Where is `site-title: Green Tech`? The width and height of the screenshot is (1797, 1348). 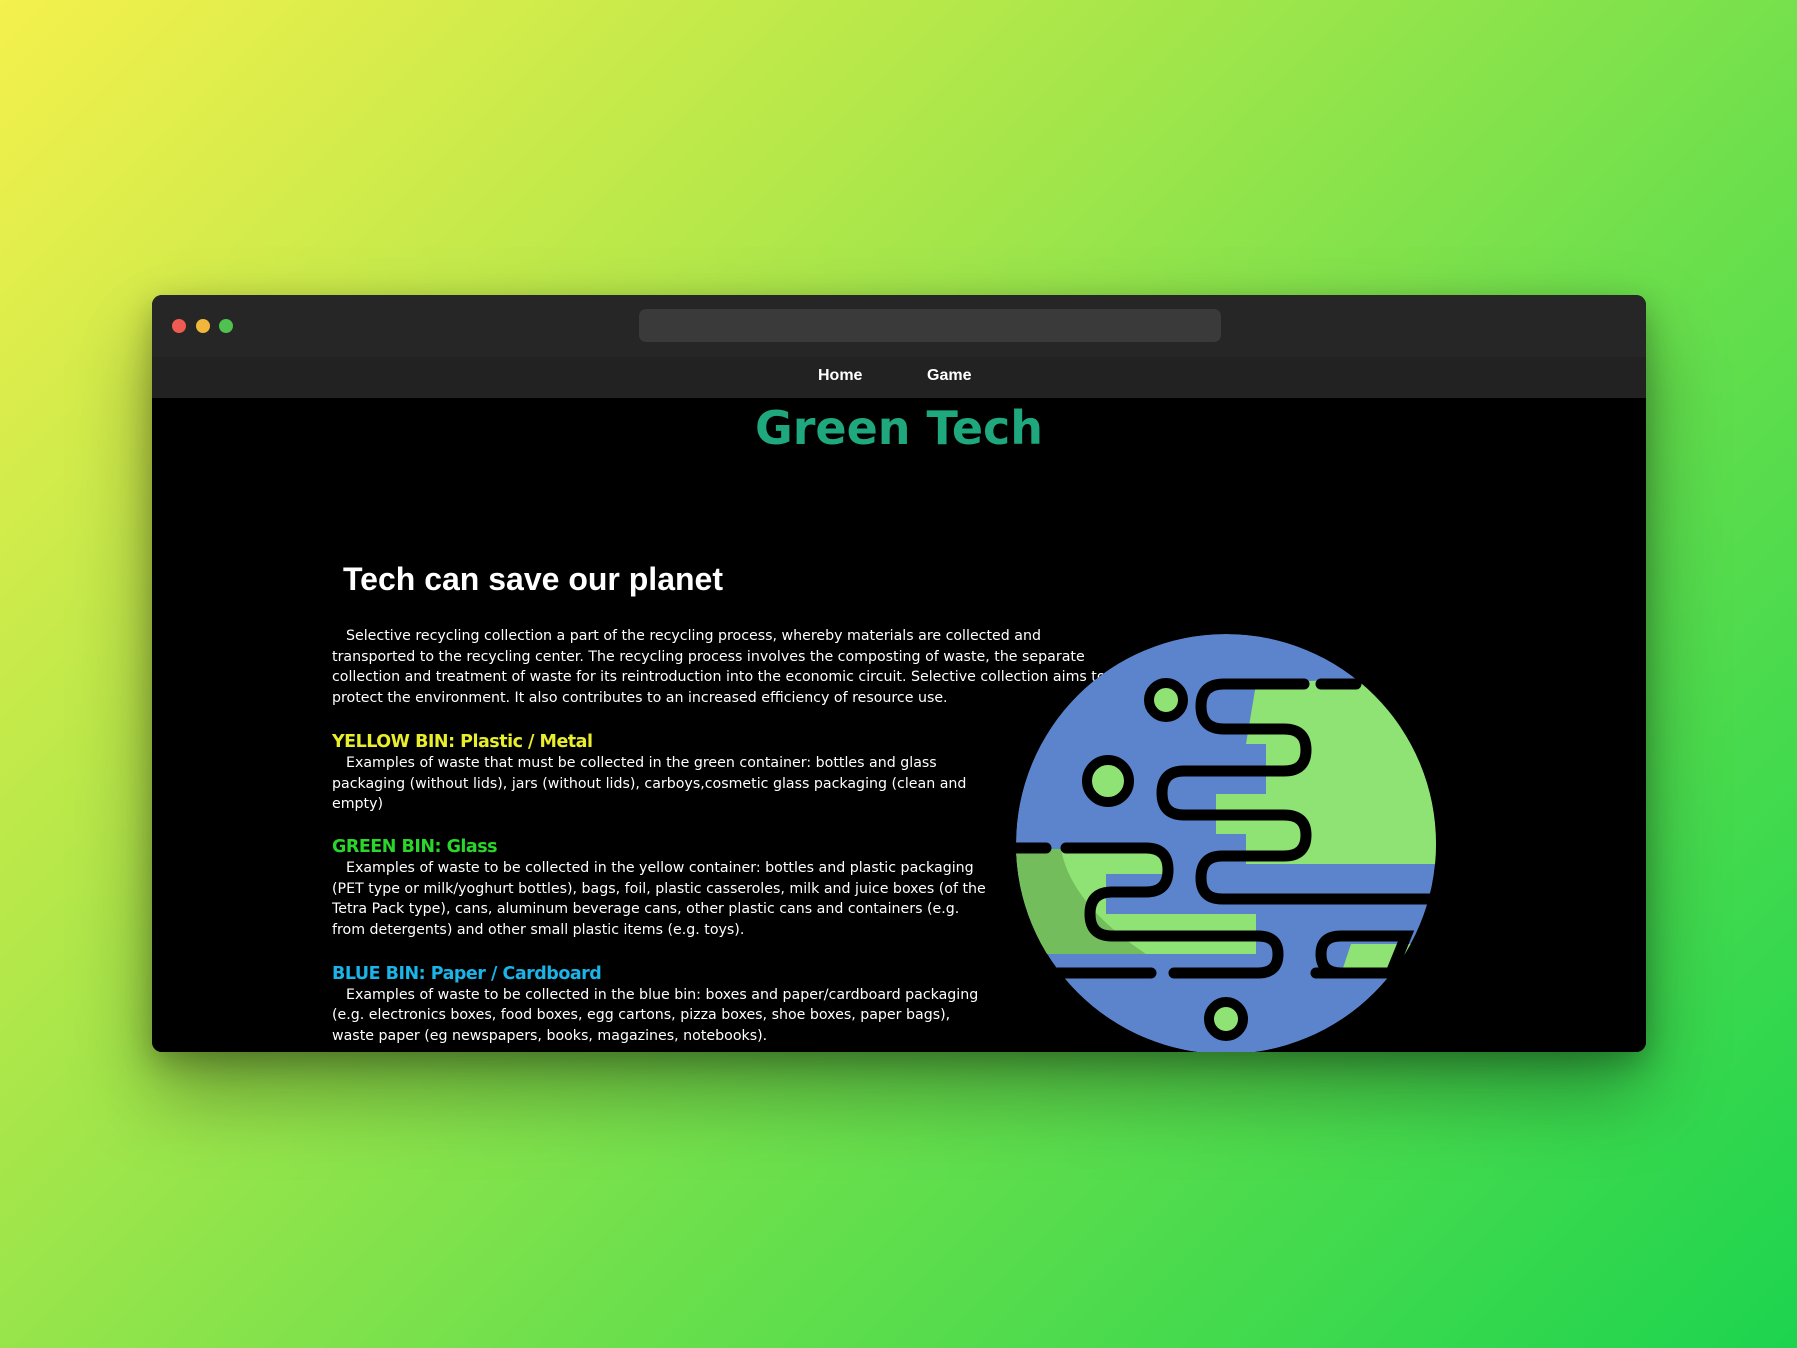
site-title: Green Tech is located at coordinates (899, 428).